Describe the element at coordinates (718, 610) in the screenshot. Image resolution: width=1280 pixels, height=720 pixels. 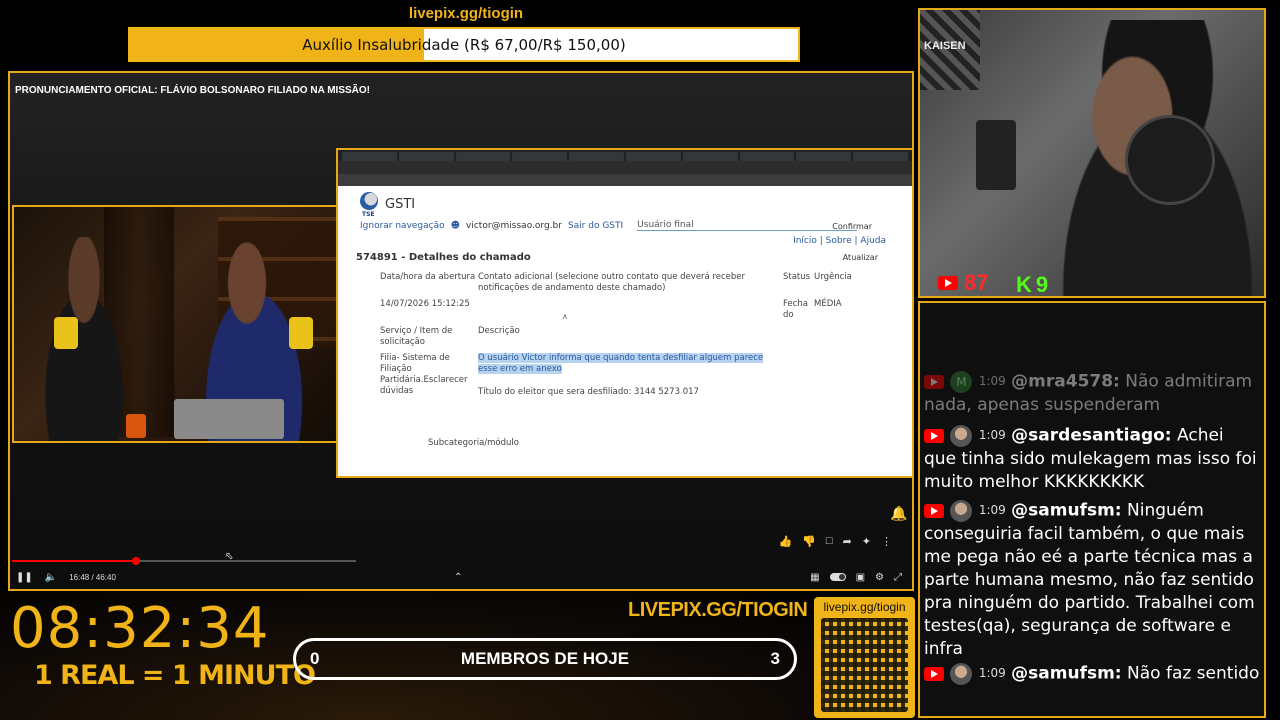
I see `livepix-link-bottom: LIVEPIX.GG/TIOGIN` at that location.